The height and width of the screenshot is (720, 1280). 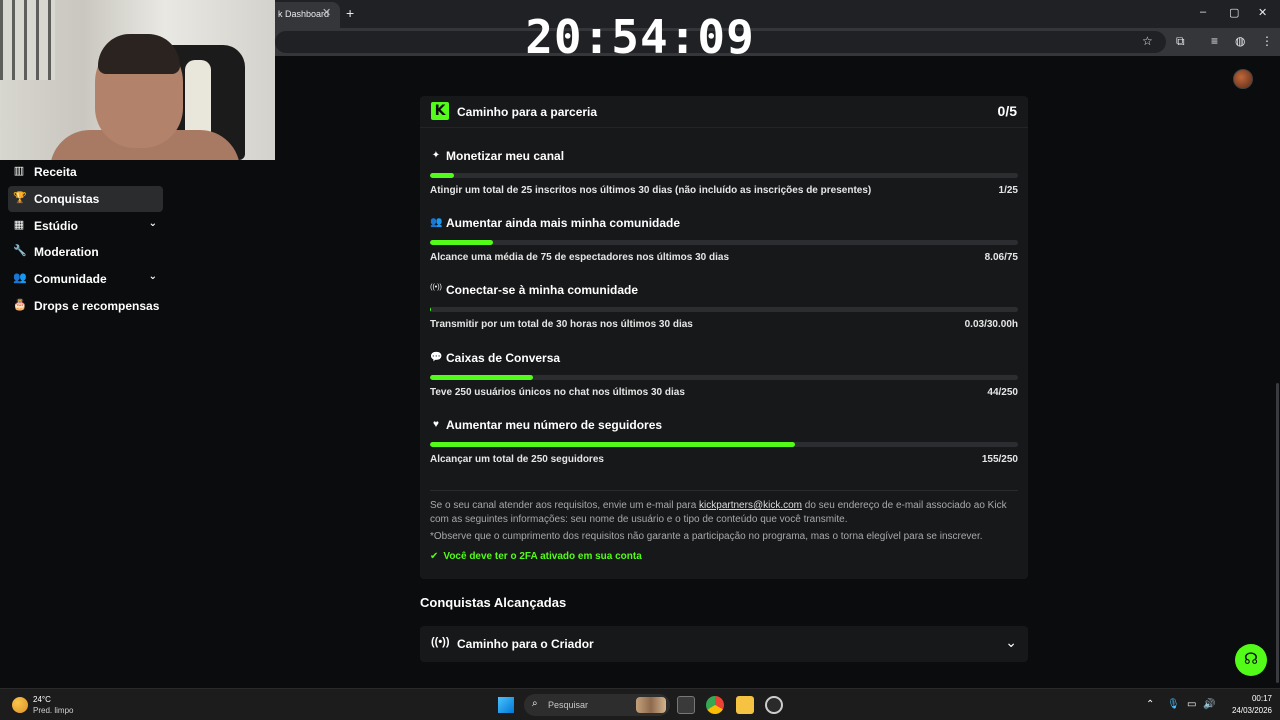 I want to click on requirement-title: Aumentar meu número de seguidores, so click(x=554, y=425).